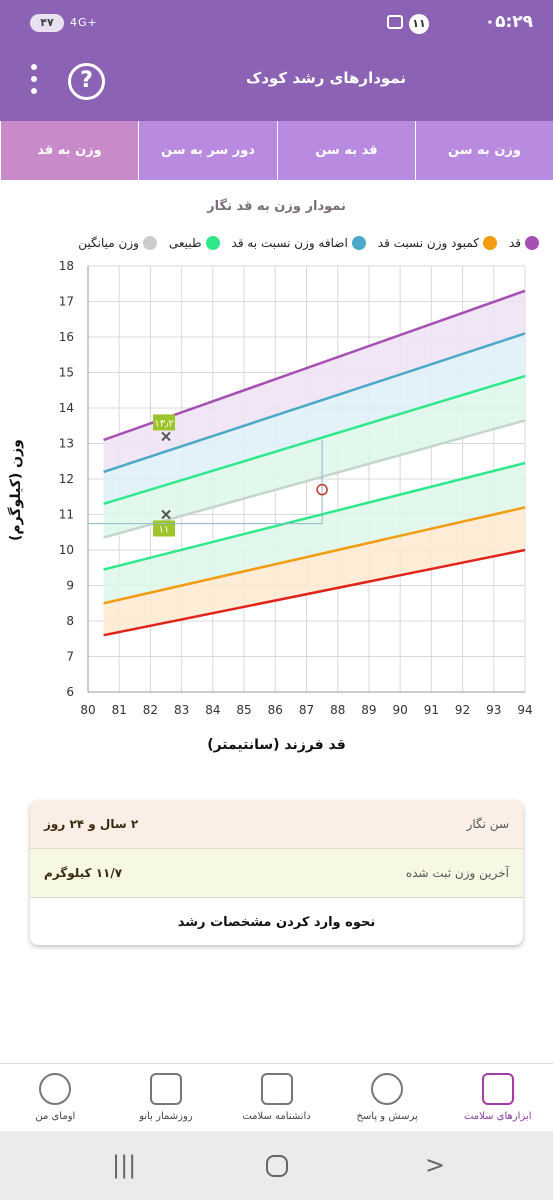  I want to click on x-tick-label: 81, so click(119, 710).